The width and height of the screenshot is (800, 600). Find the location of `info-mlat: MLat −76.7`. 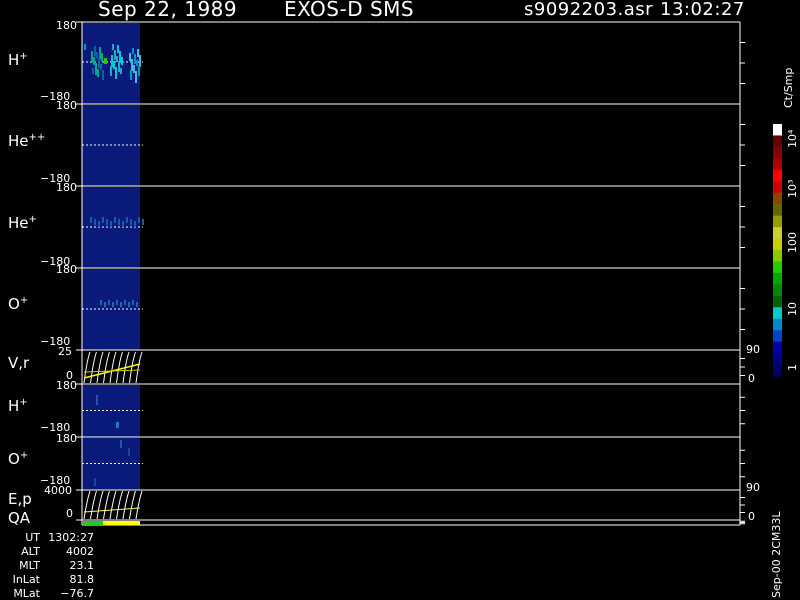

info-mlat: MLat −76.7 is located at coordinates (53, 593).